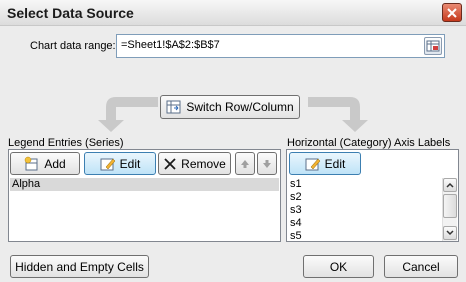  I want to click on cancel-label: Cancel, so click(421, 266).